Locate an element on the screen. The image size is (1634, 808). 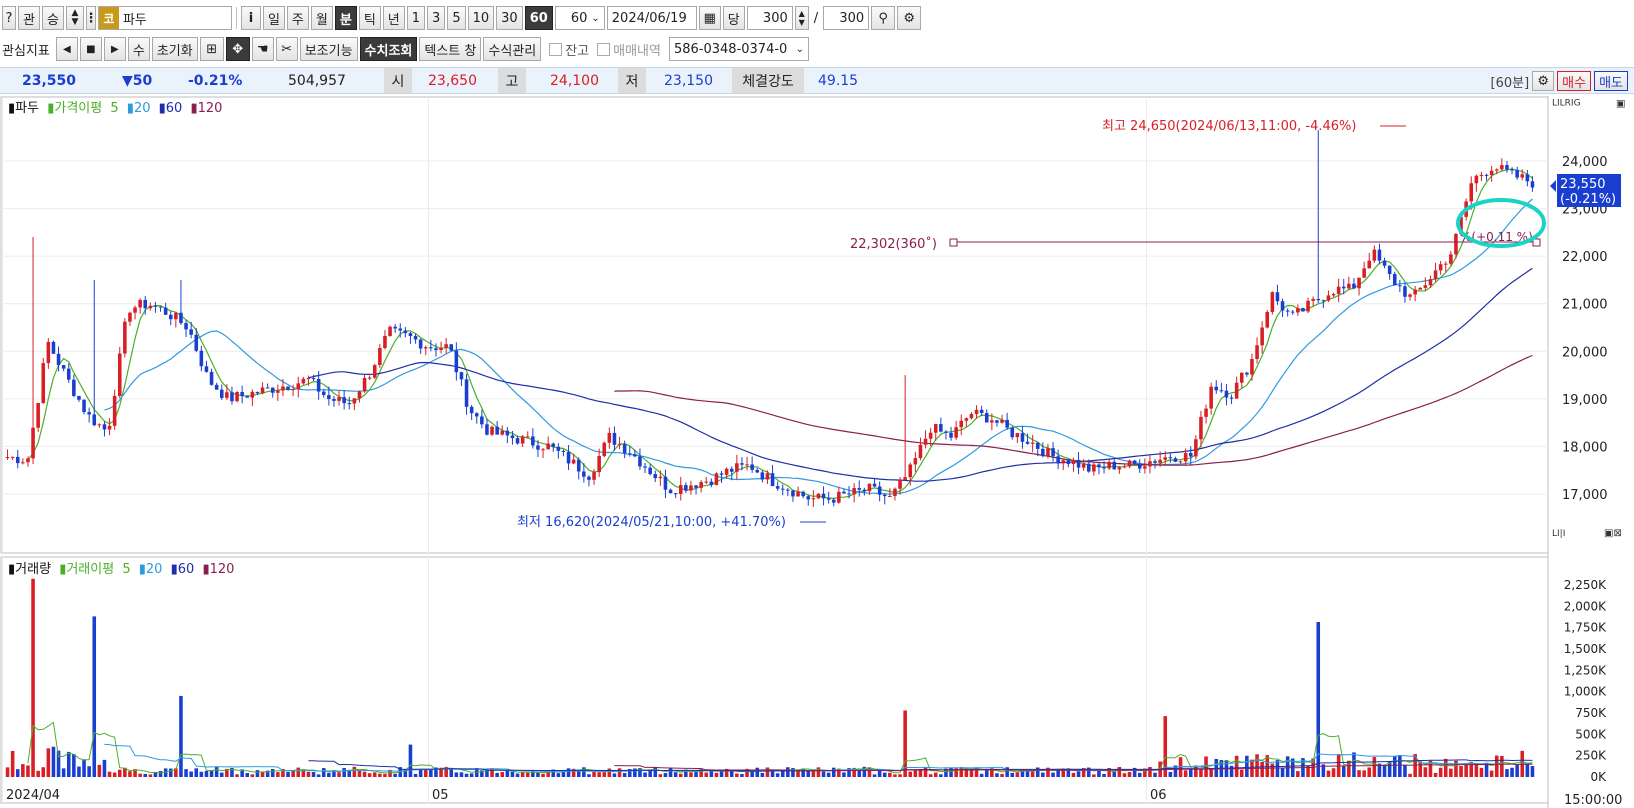
formula-manage-button: 수식관리 is located at coordinates (512, 49).